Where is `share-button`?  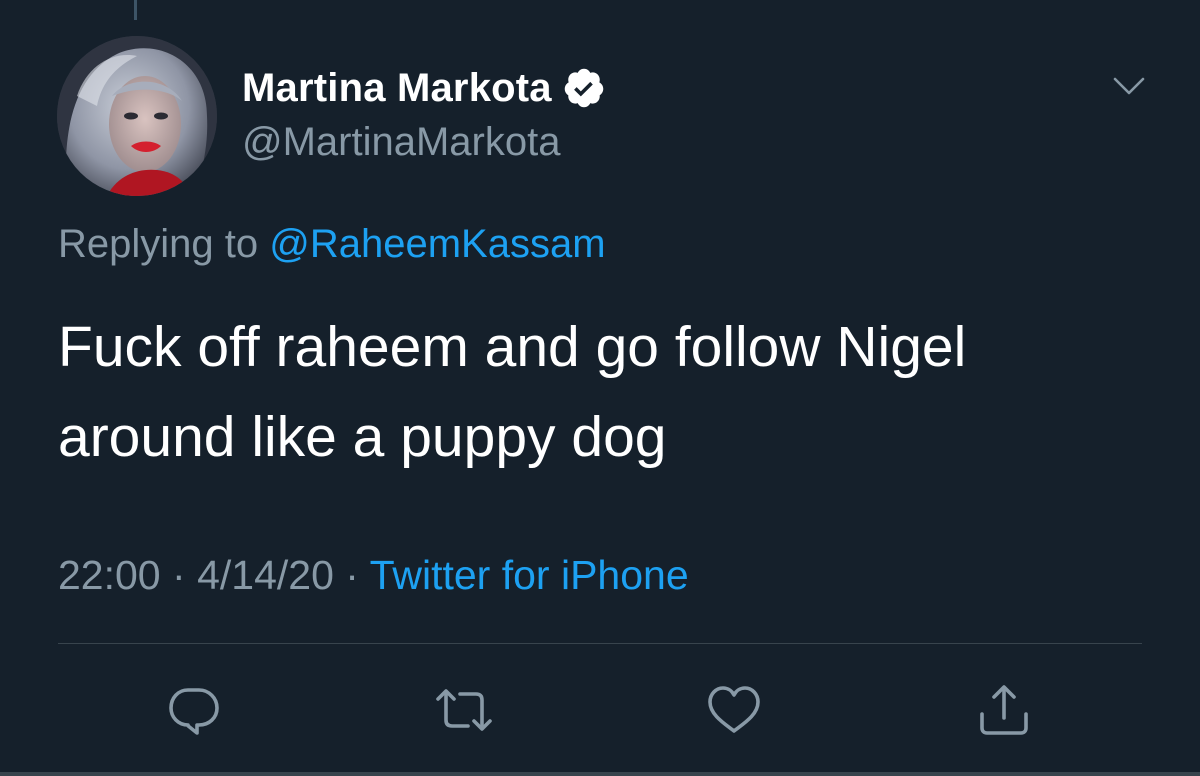
share-button is located at coordinates (1004, 710).